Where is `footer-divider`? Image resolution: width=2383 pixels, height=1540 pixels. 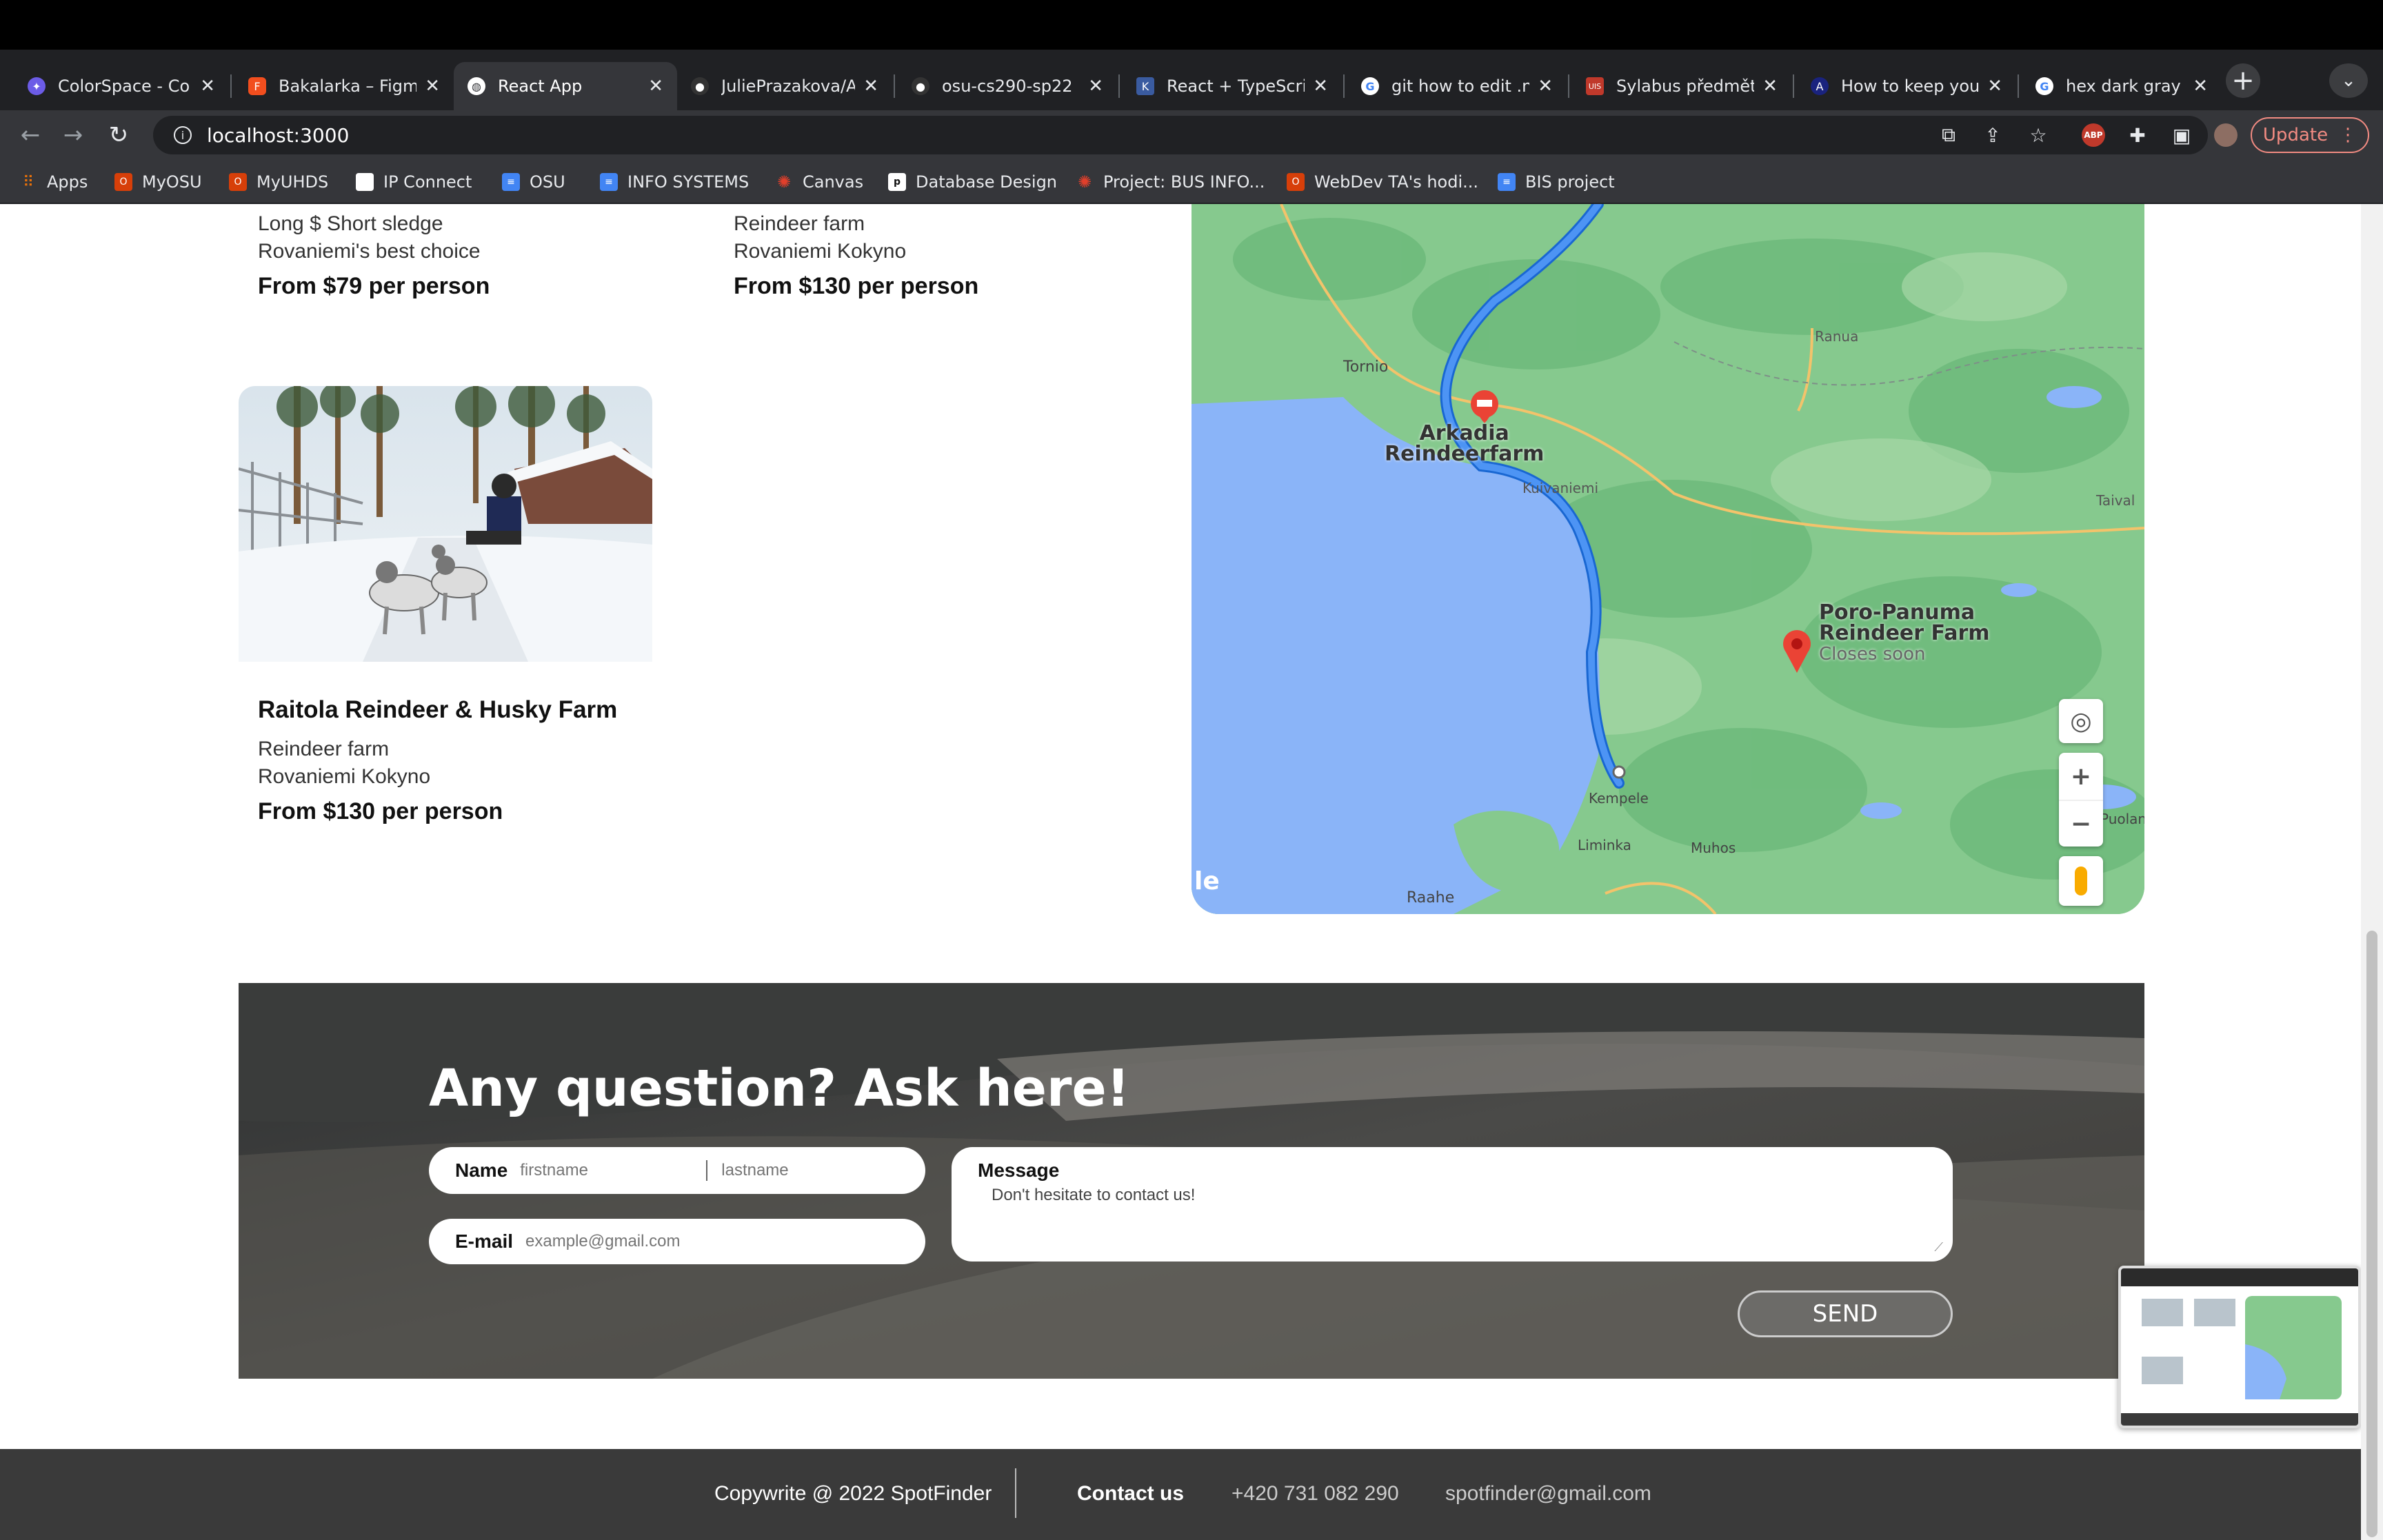 footer-divider is located at coordinates (1015, 1493).